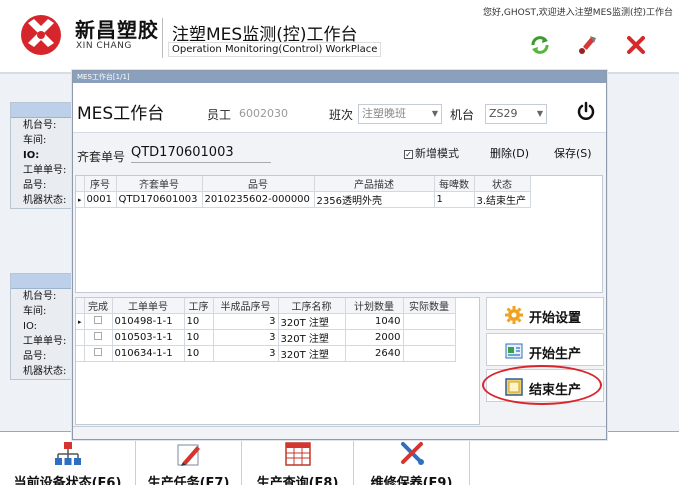 The width and height of the screenshot is (679, 485). What do you see at coordinates (636, 45) in the screenshot?
I see `close-icon` at bounding box center [636, 45].